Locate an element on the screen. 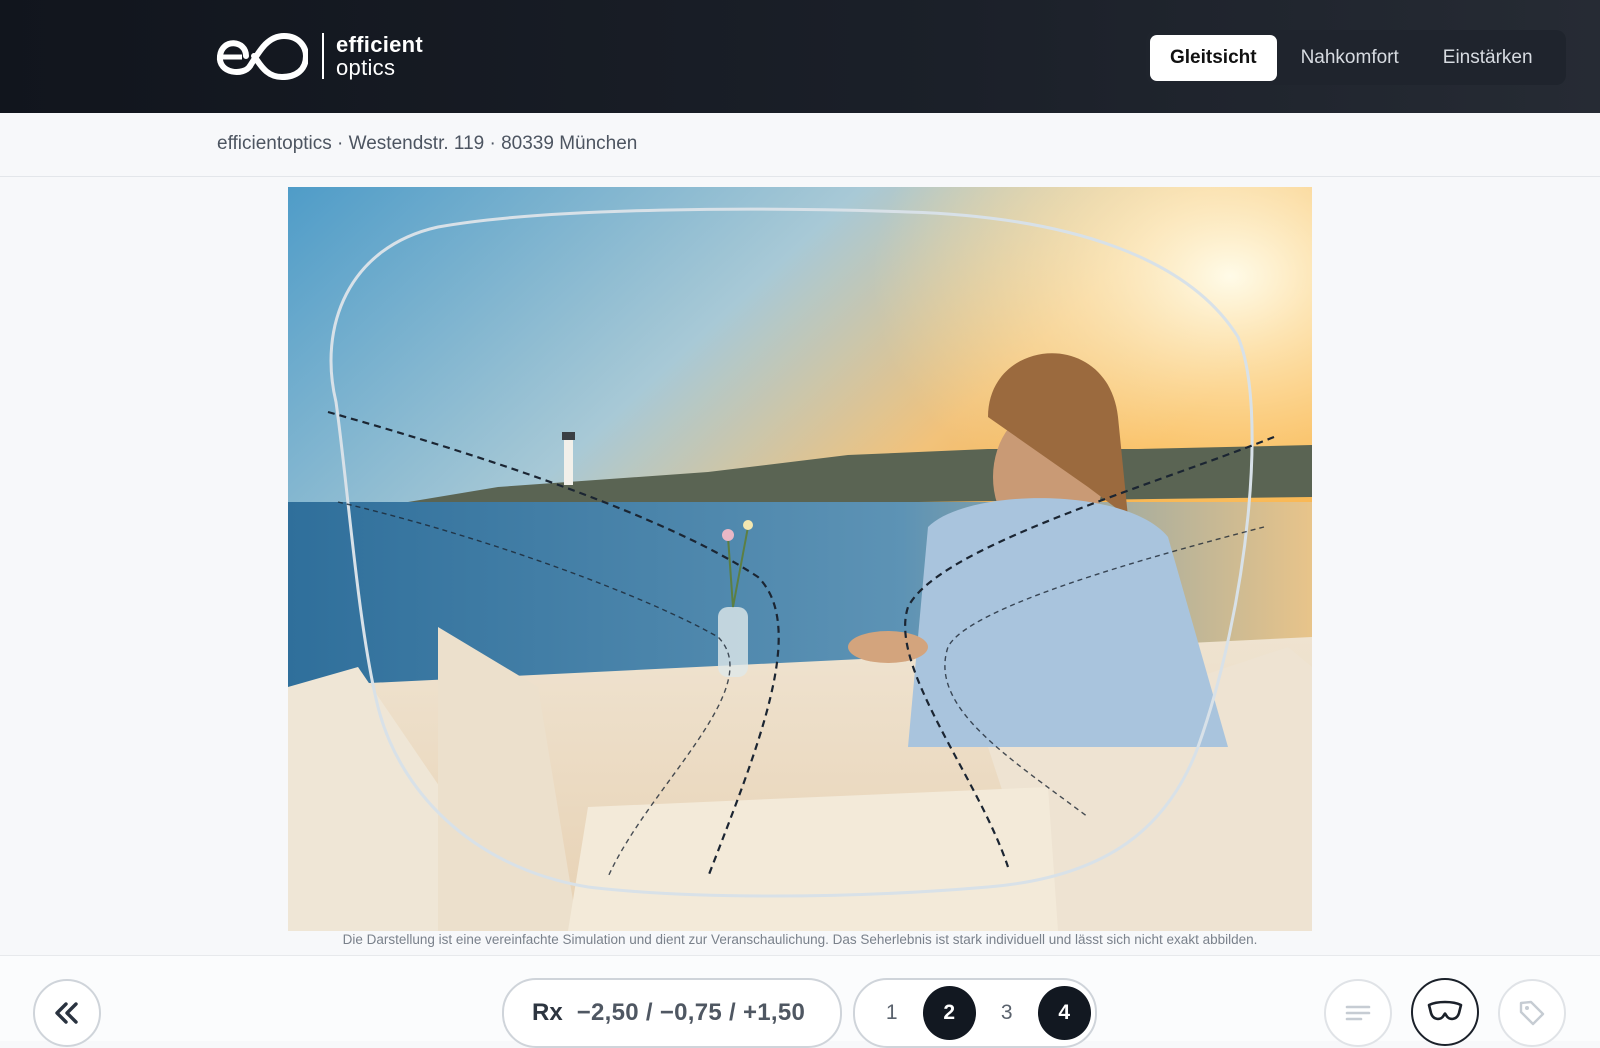 This screenshot has height=1048, width=1600. double-chevron-left-icon is located at coordinates (66, 1013).